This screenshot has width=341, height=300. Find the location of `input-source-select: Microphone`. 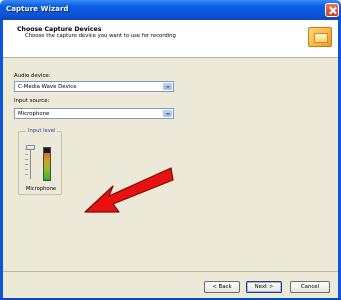

input-source-select: Microphone is located at coordinates (94, 113).